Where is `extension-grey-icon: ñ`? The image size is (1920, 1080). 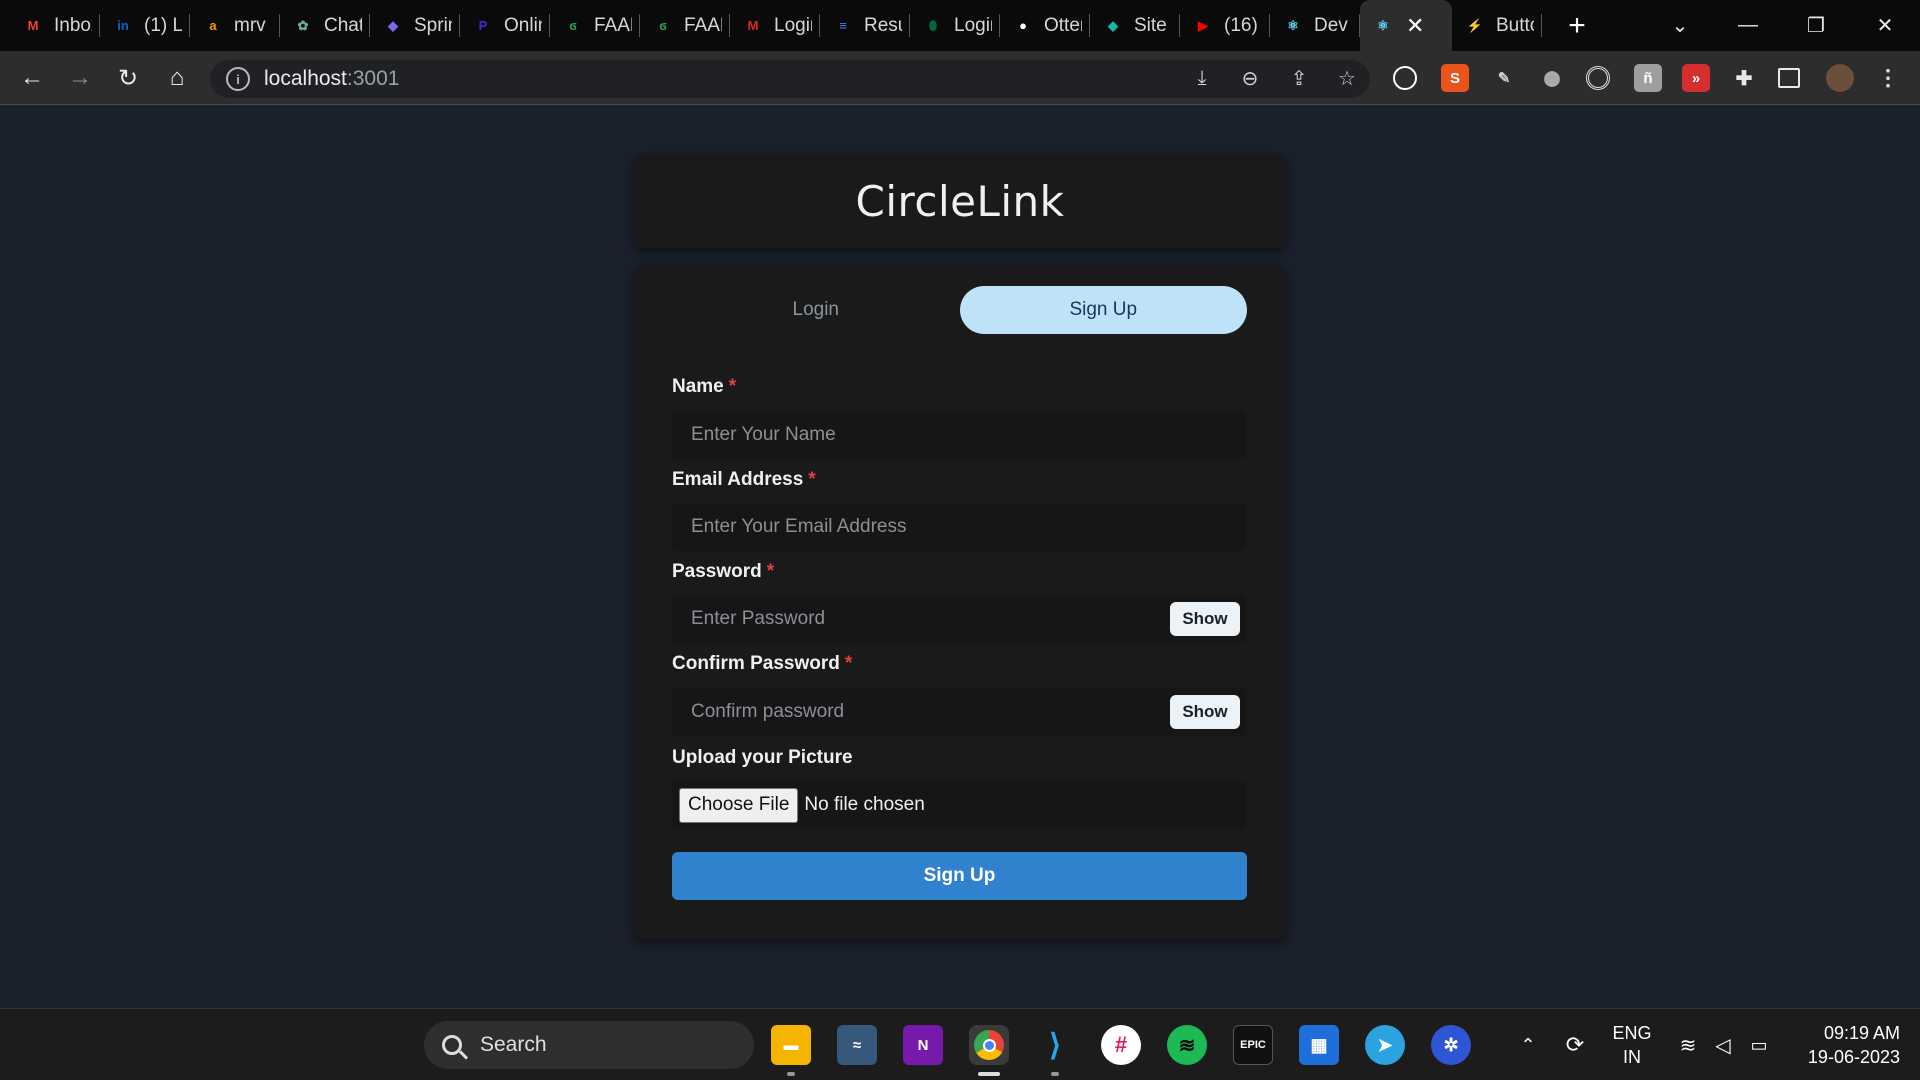 extension-grey-icon: ñ is located at coordinates (1648, 78).